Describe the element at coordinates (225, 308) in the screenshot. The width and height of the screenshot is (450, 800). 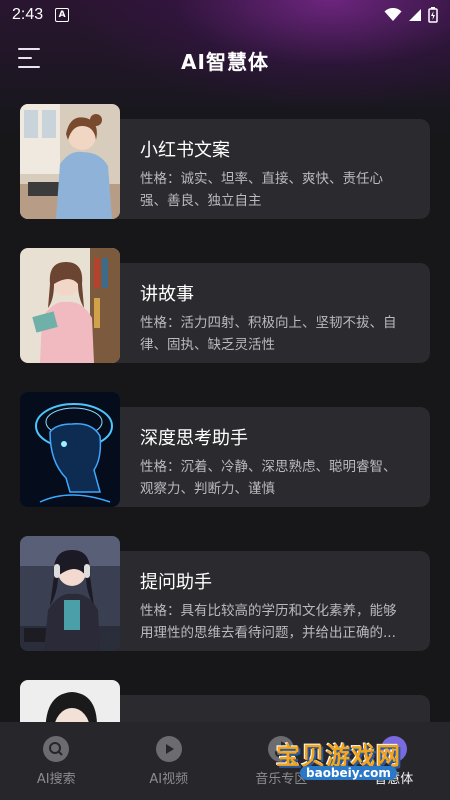
I see `agent-card: 讲故事 性格：活力四射、积极向上、坚韧不拔、自律、固执、缺乏灵活性` at that location.